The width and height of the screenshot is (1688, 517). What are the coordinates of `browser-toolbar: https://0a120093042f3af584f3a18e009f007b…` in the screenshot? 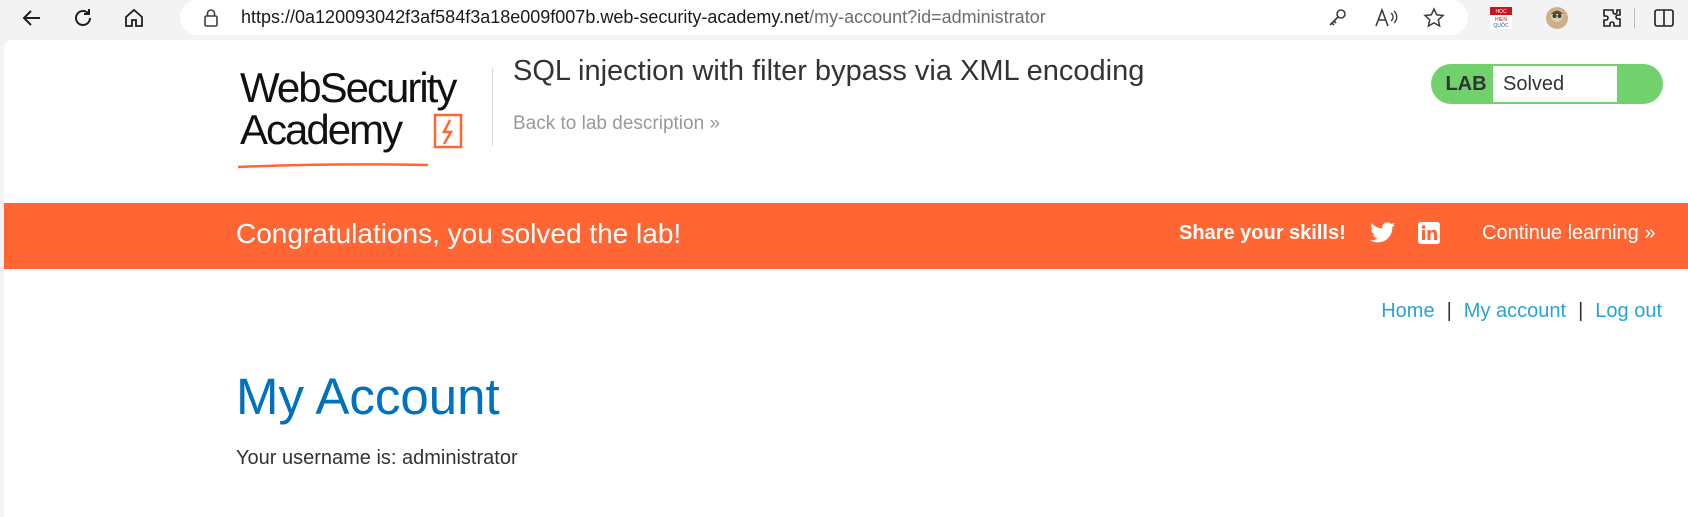 It's located at (844, 20).